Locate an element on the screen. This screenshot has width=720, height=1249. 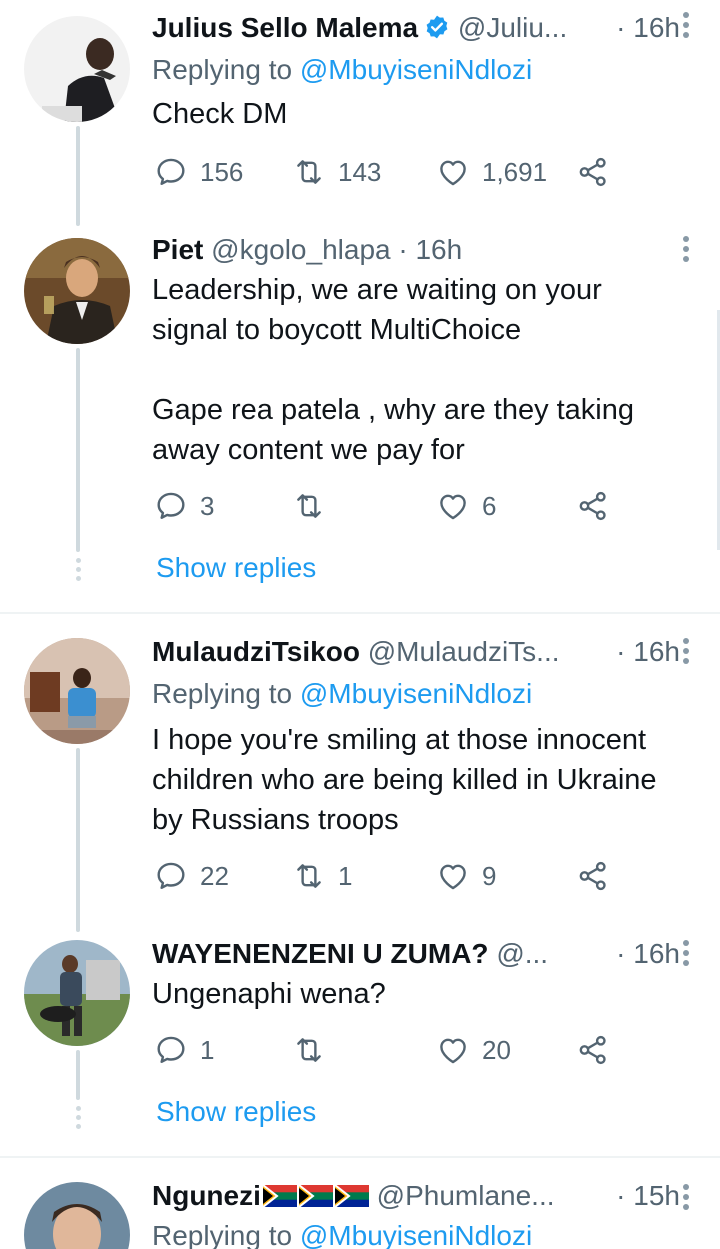
like-count: 9 is located at coordinates (489, 875).